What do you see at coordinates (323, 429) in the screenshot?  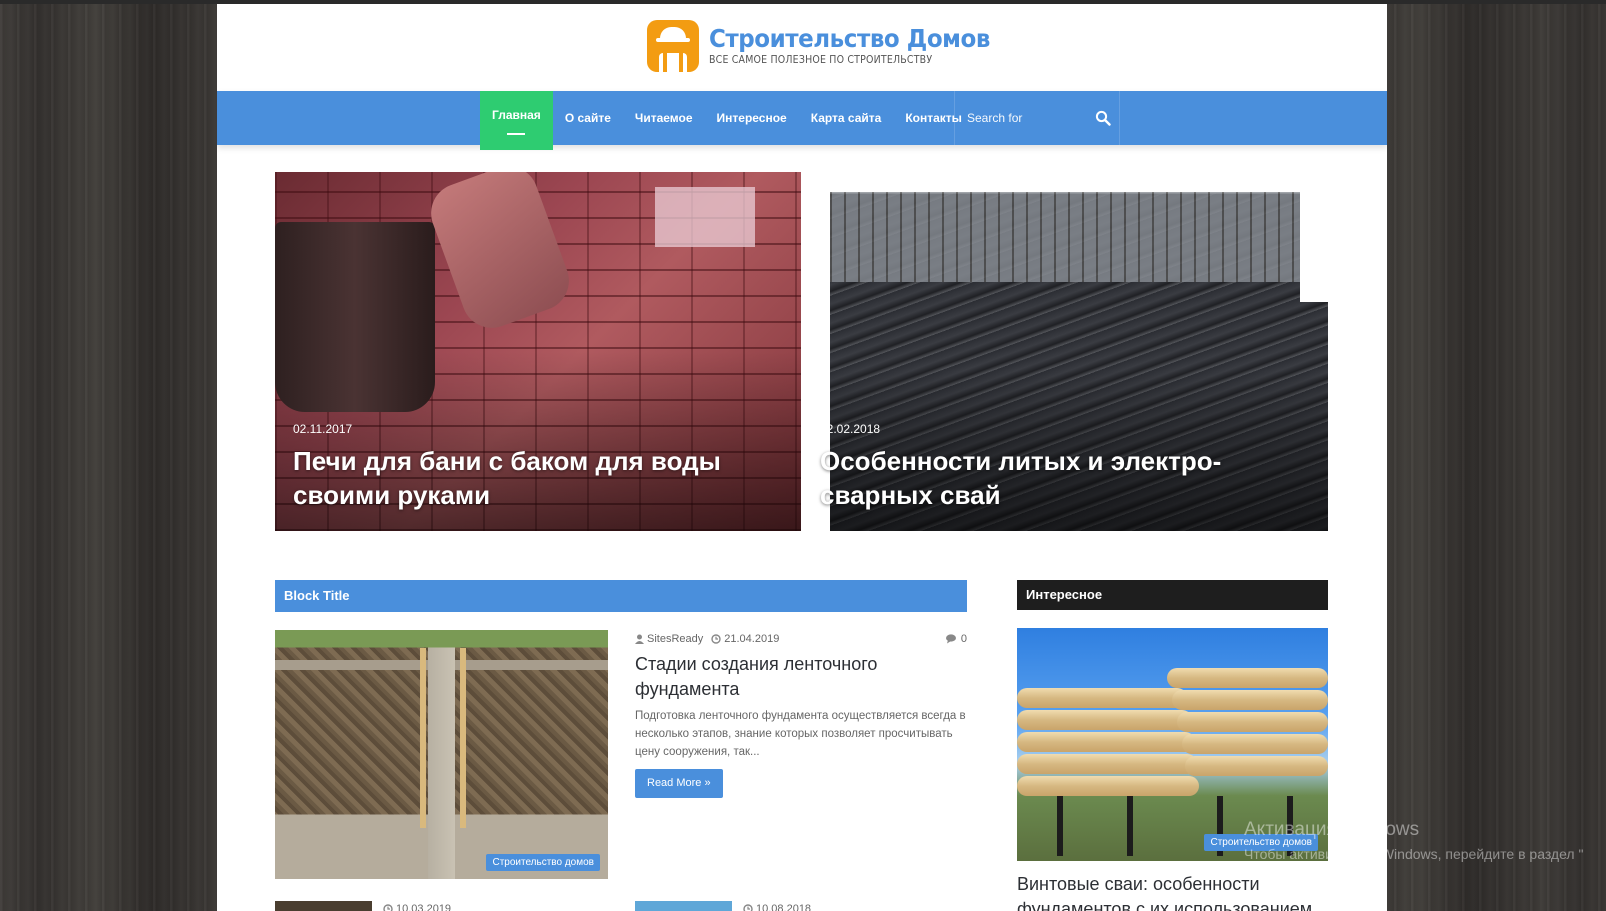 I see `hero-date: 02.11.2017` at bounding box center [323, 429].